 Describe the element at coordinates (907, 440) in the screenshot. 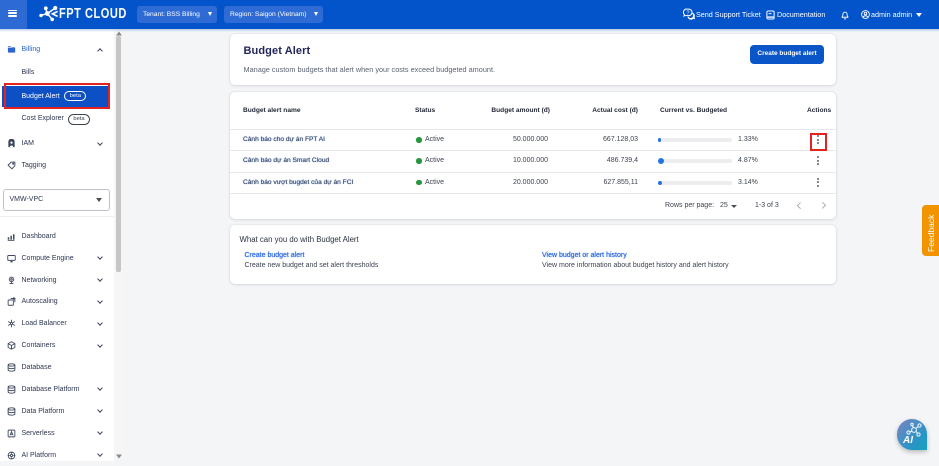

I see `svg-text: AI` at that location.